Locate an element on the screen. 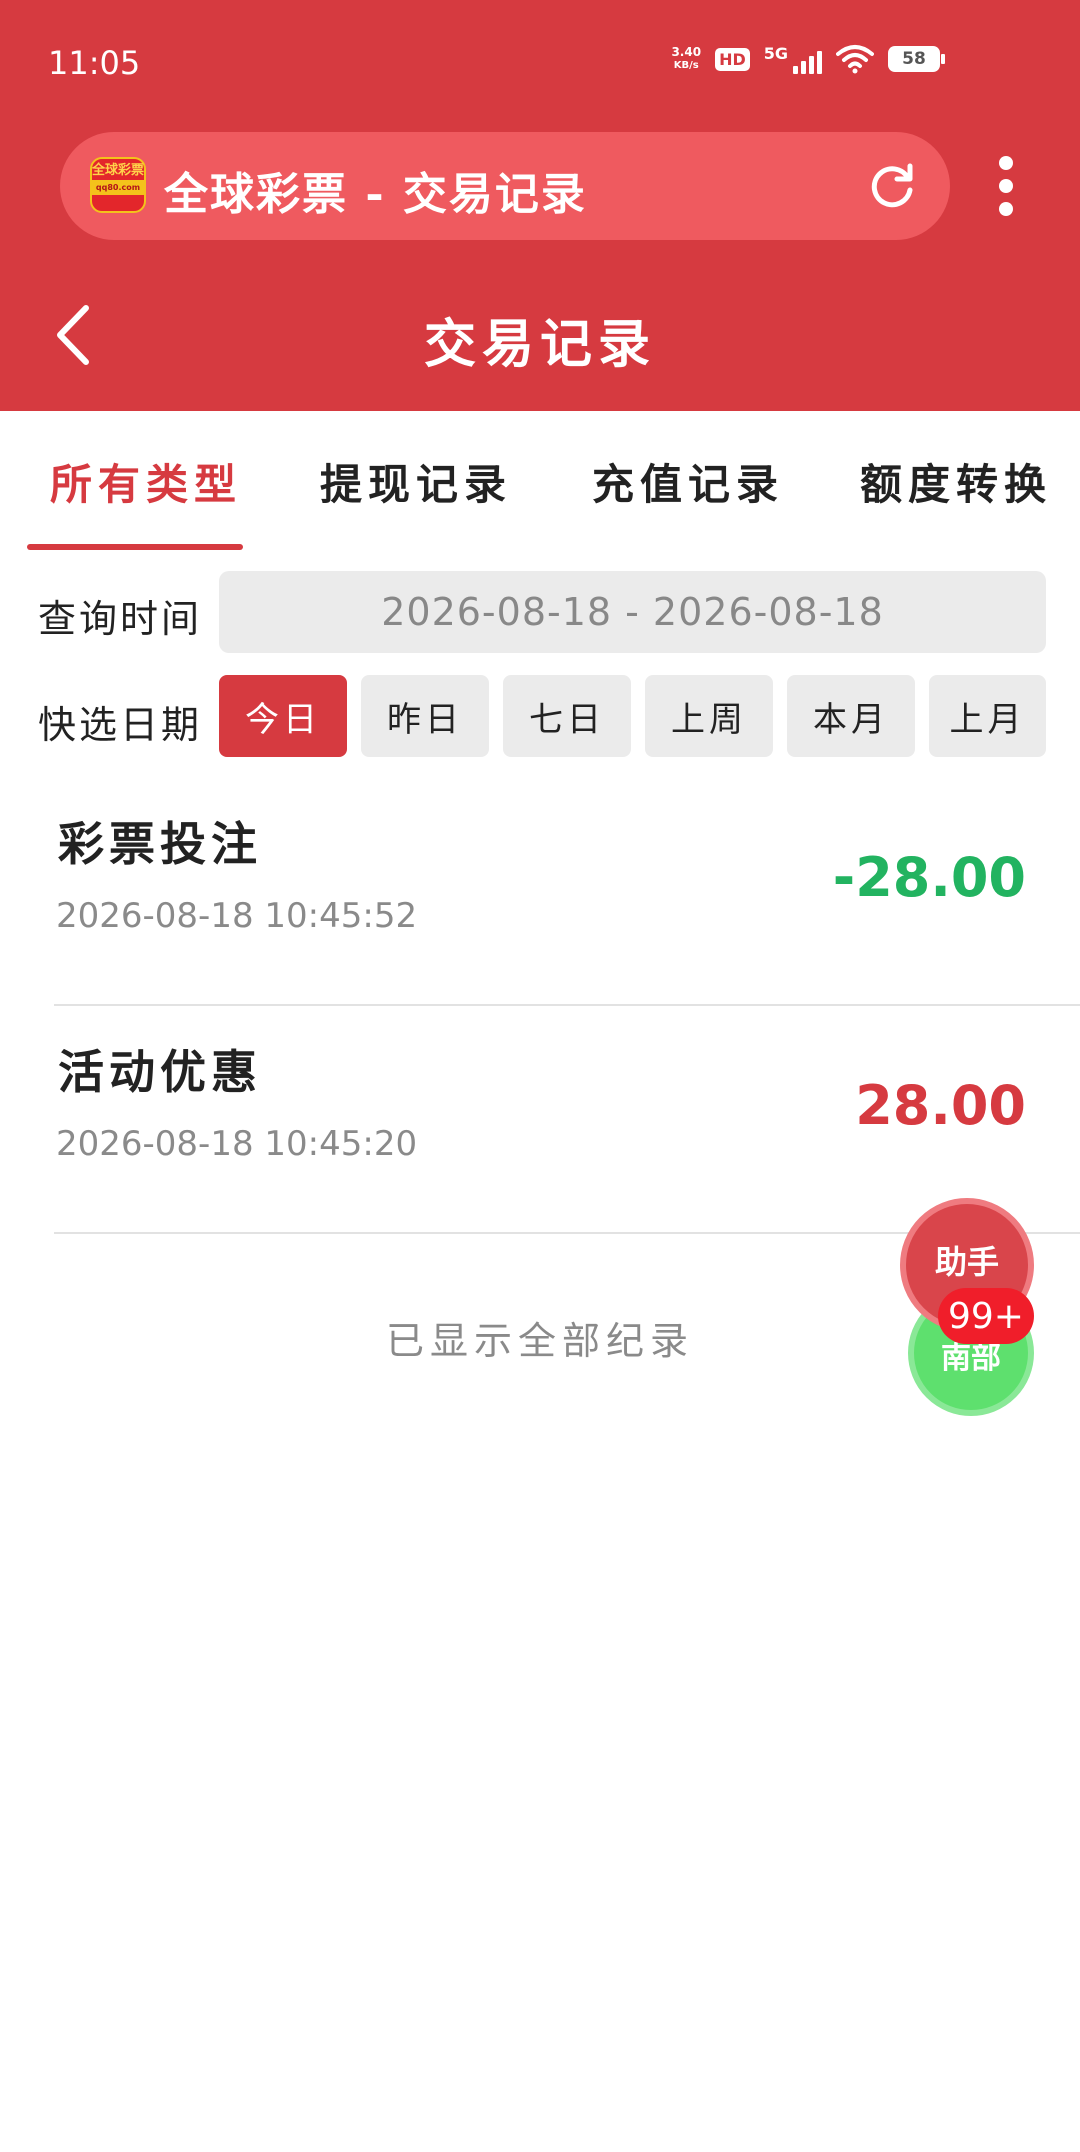  quick-date-seven-days: 七日 is located at coordinates (567, 716).